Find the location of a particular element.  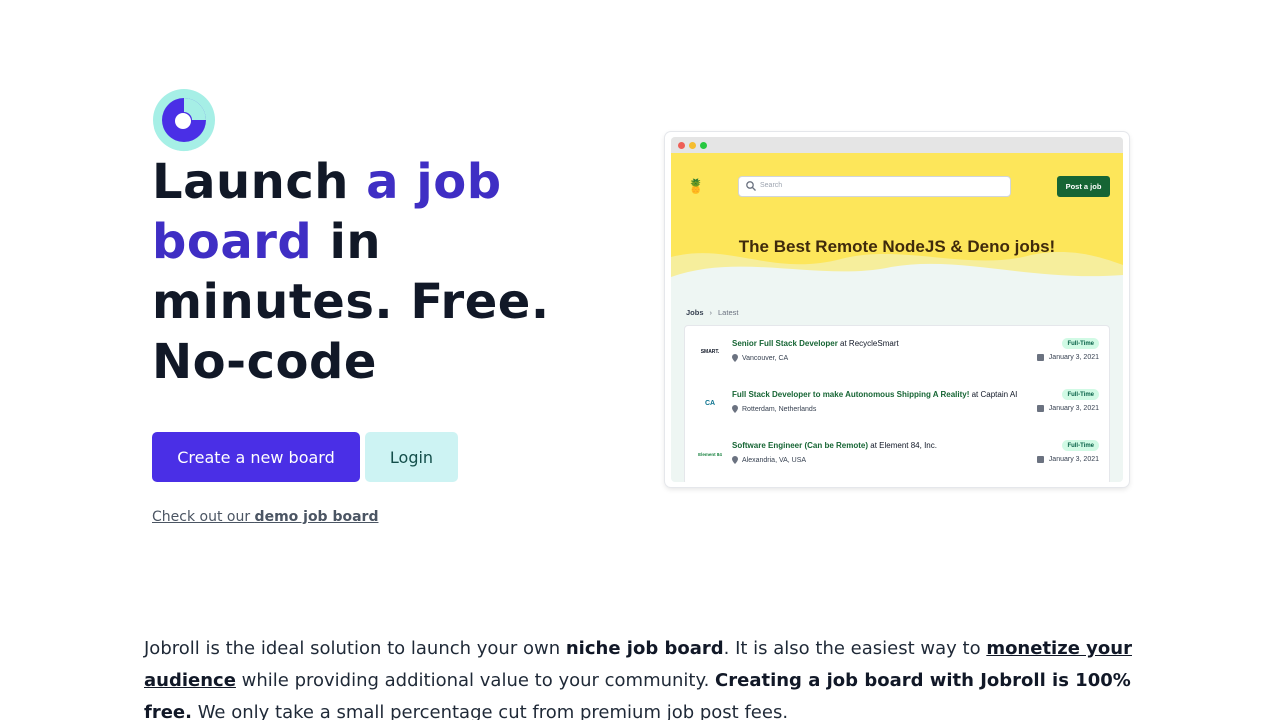

job-location: Rotterdam, Netherlands is located at coordinates (774, 409).